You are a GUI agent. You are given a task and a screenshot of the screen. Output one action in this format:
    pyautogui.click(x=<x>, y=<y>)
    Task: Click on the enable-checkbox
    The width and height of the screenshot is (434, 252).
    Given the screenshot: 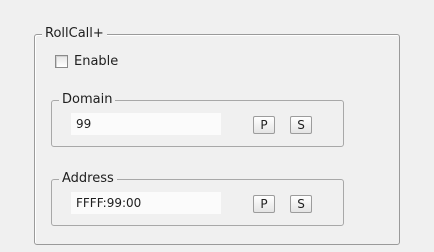 What is the action you would take?
    pyautogui.click(x=61, y=61)
    